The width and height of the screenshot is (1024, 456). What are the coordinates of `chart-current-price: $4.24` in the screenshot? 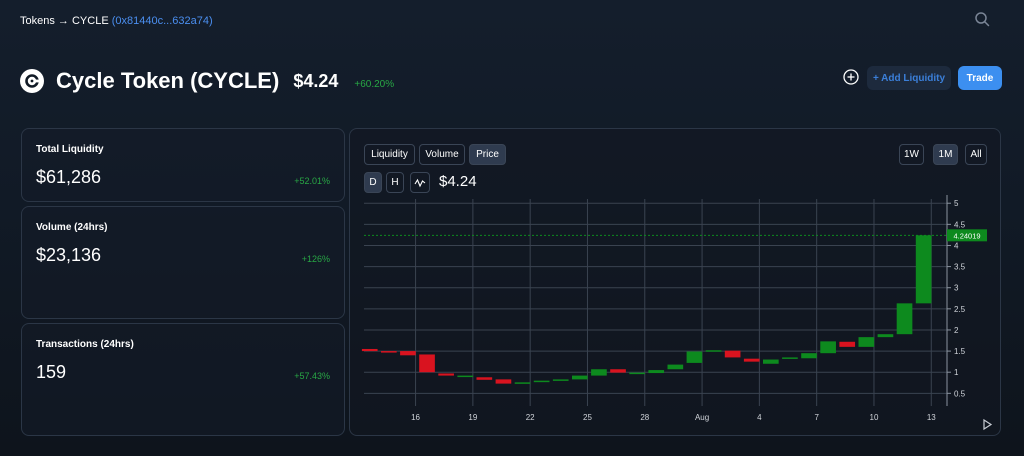 It's located at (458, 181).